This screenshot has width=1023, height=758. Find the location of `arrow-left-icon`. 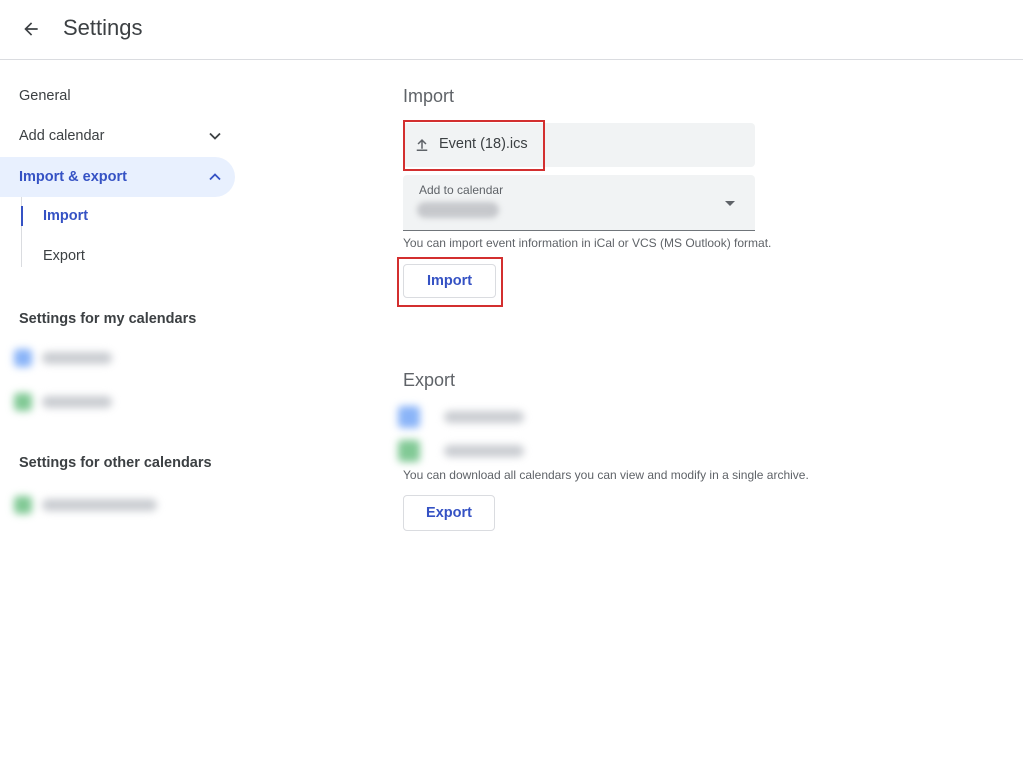

arrow-left-icon is located at coordinates (31, 29).